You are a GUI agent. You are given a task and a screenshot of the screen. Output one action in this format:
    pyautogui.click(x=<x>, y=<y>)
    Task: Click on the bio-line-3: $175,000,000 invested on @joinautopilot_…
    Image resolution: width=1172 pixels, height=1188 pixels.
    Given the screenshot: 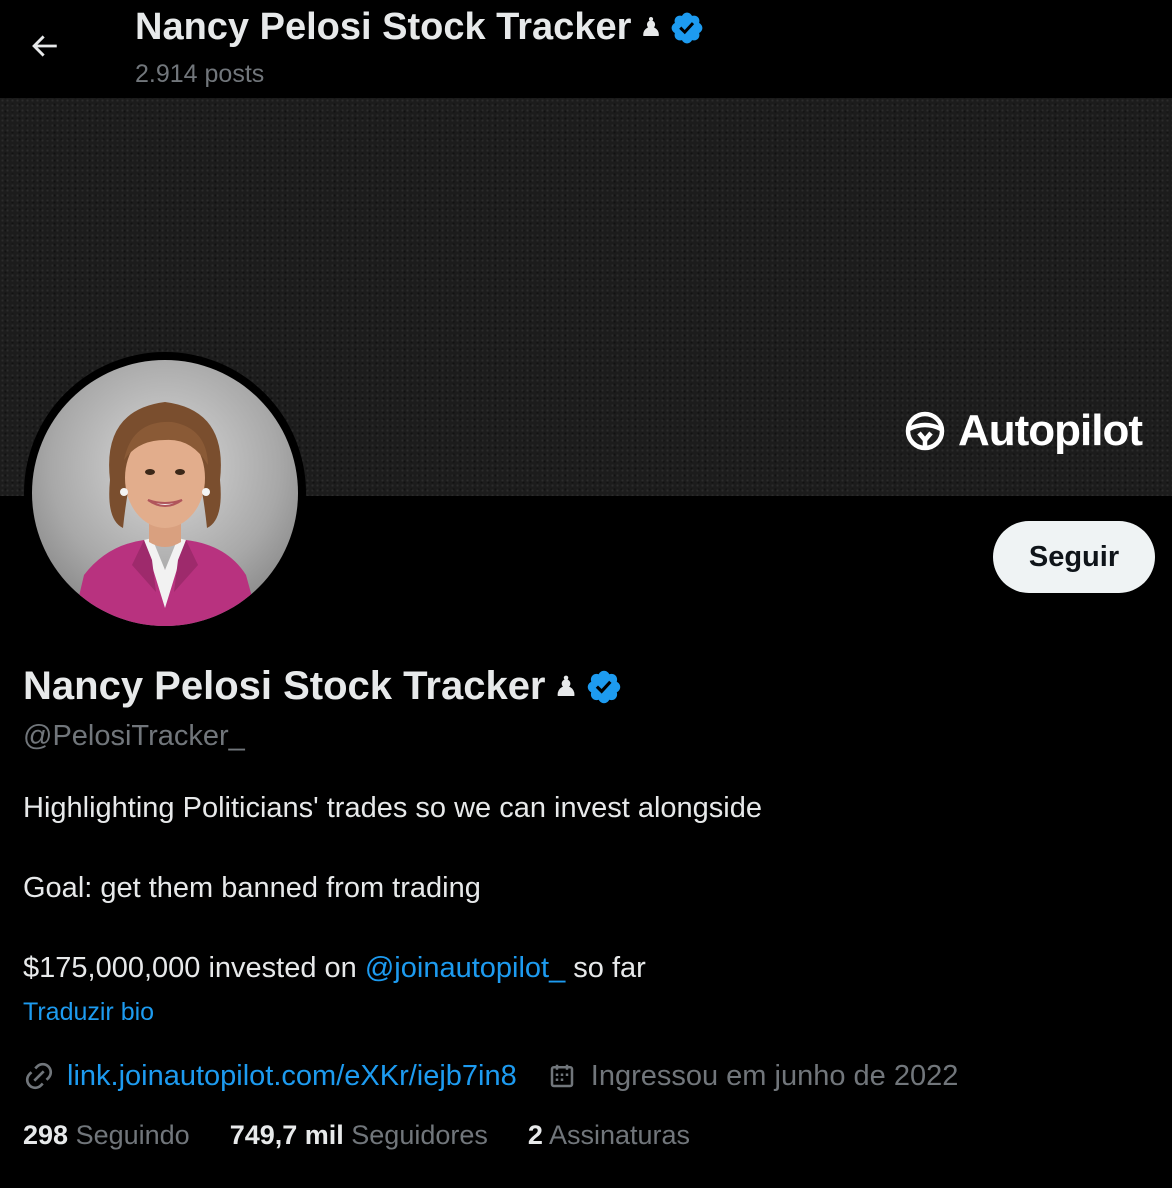 What is the action you would take?
    pyautogui.click(x=334, y=968)
    